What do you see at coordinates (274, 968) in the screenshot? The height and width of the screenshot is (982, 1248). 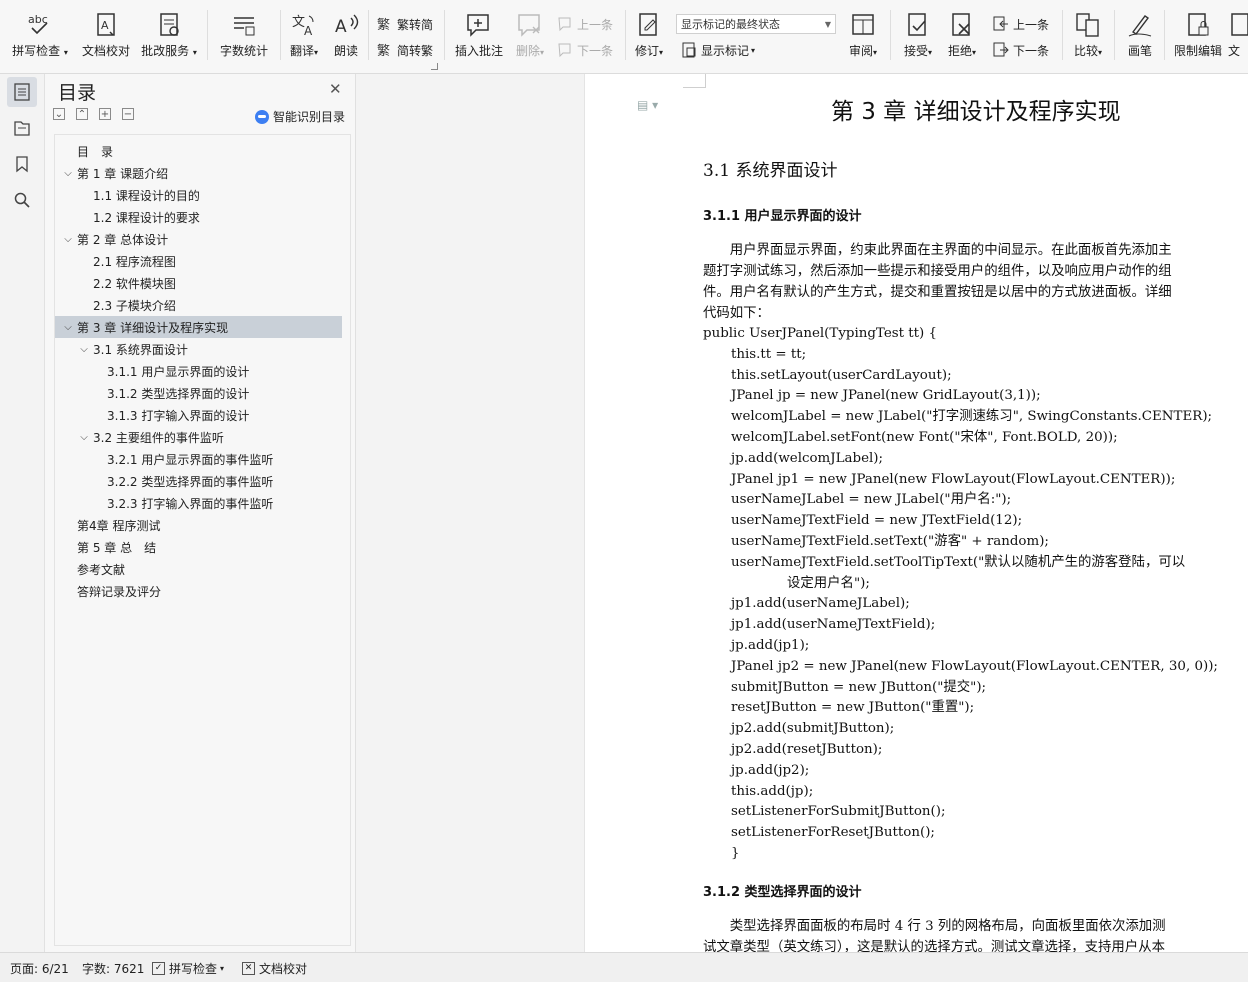 I see `status-proofread: ✕ 文档校对` at bounding box center [274, 968].